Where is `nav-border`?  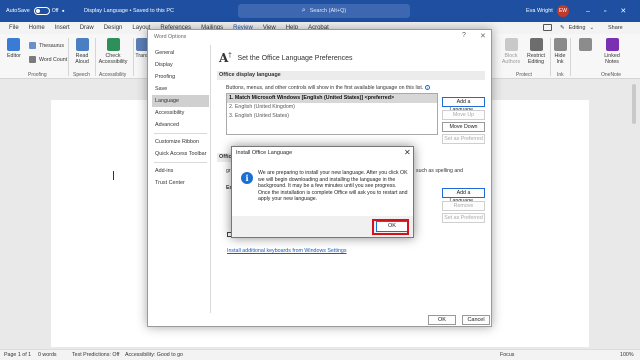
nav-border is located at coordinates (210, 179).